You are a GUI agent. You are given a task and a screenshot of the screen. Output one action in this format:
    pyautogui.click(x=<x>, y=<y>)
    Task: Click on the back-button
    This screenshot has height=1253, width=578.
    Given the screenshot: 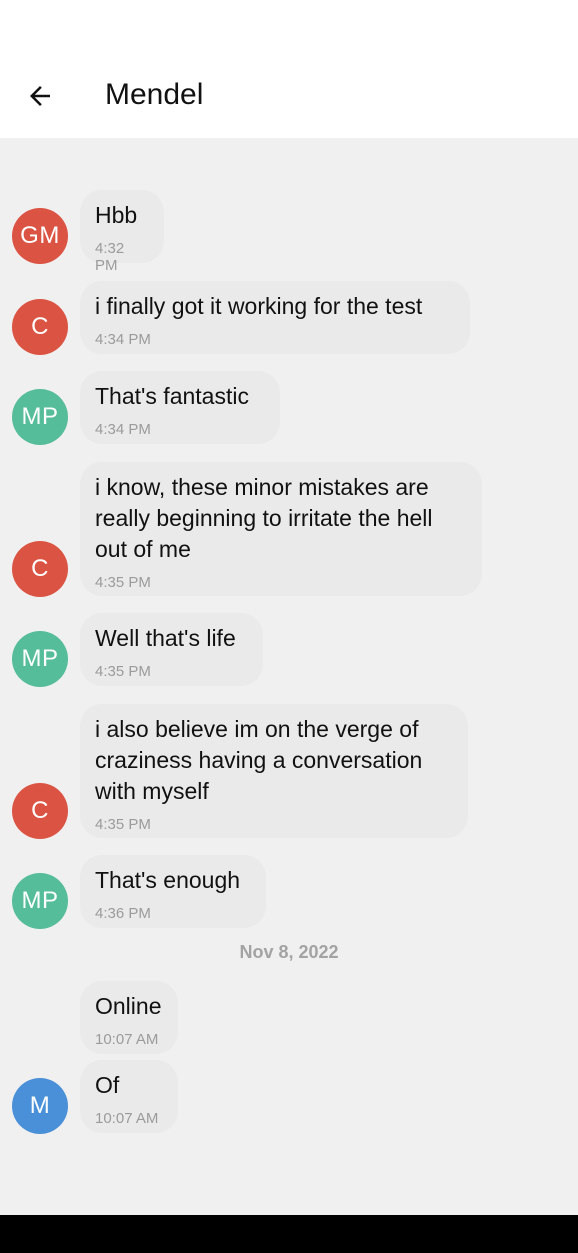 What is the action you would take?
    pyautogui.click(x=40, y=96)
    